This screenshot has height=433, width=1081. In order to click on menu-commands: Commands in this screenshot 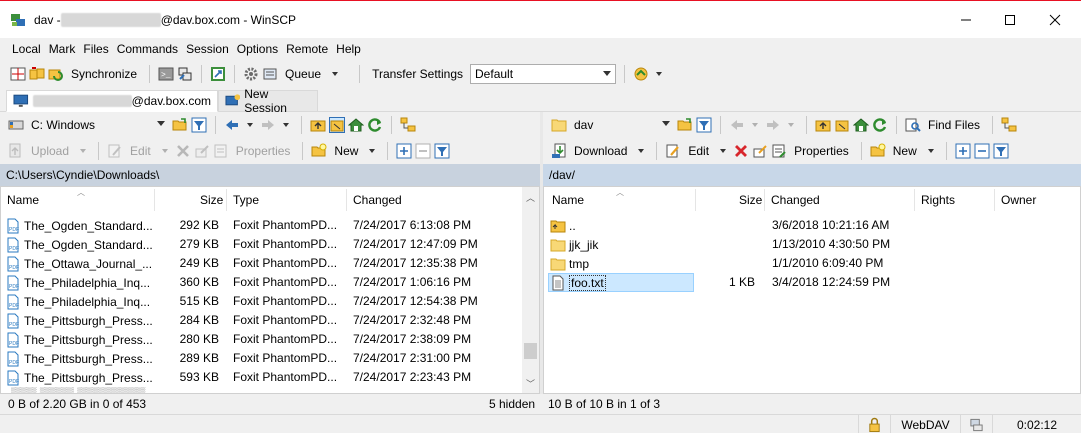, I will do `click(147, 49)`.